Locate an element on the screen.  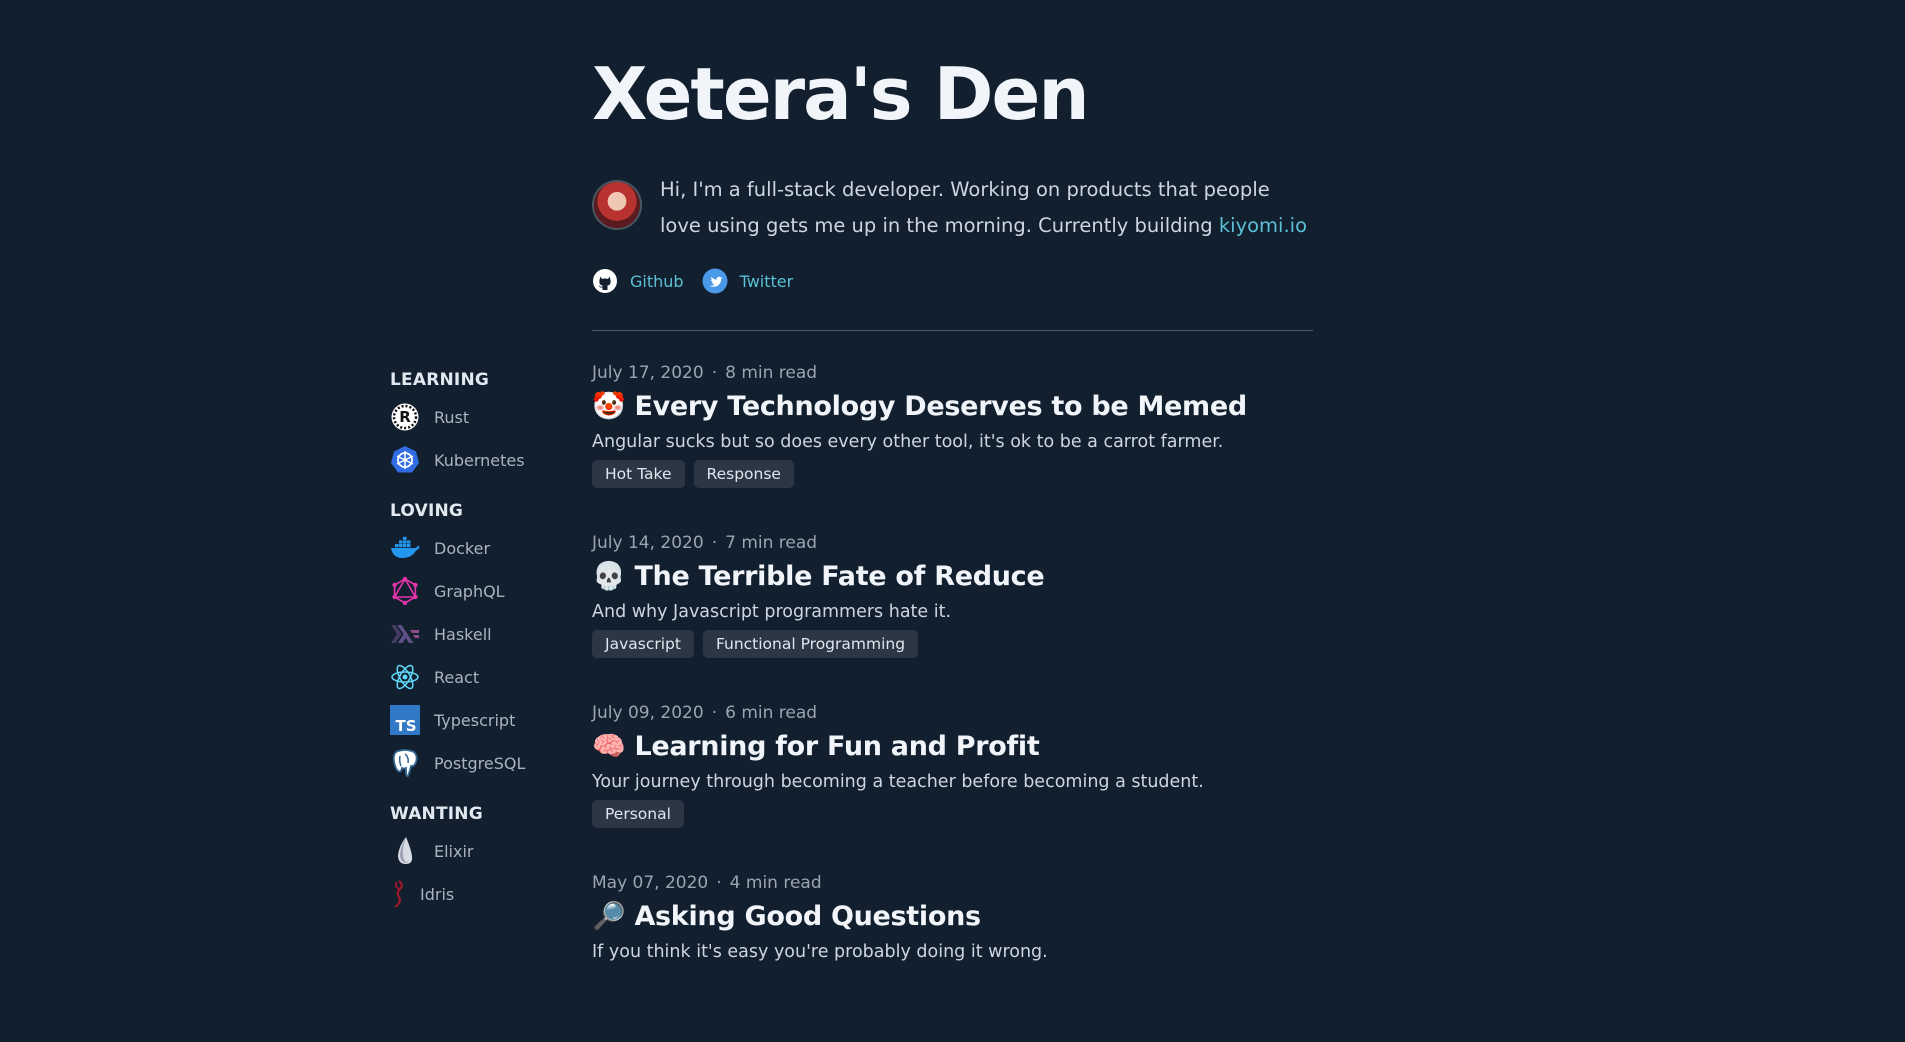
post-date: May 07, 2020 is located at coordinates (650, 883).